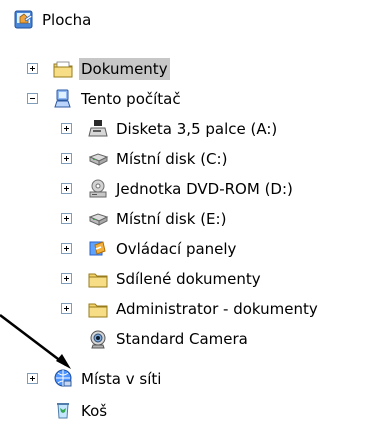 The height and width of the screenshot is (448, 385). Describe the element at coordinates (217, 309) in the screenshot. I see `tree-item-label: Administrator - dokumenty` at that location.